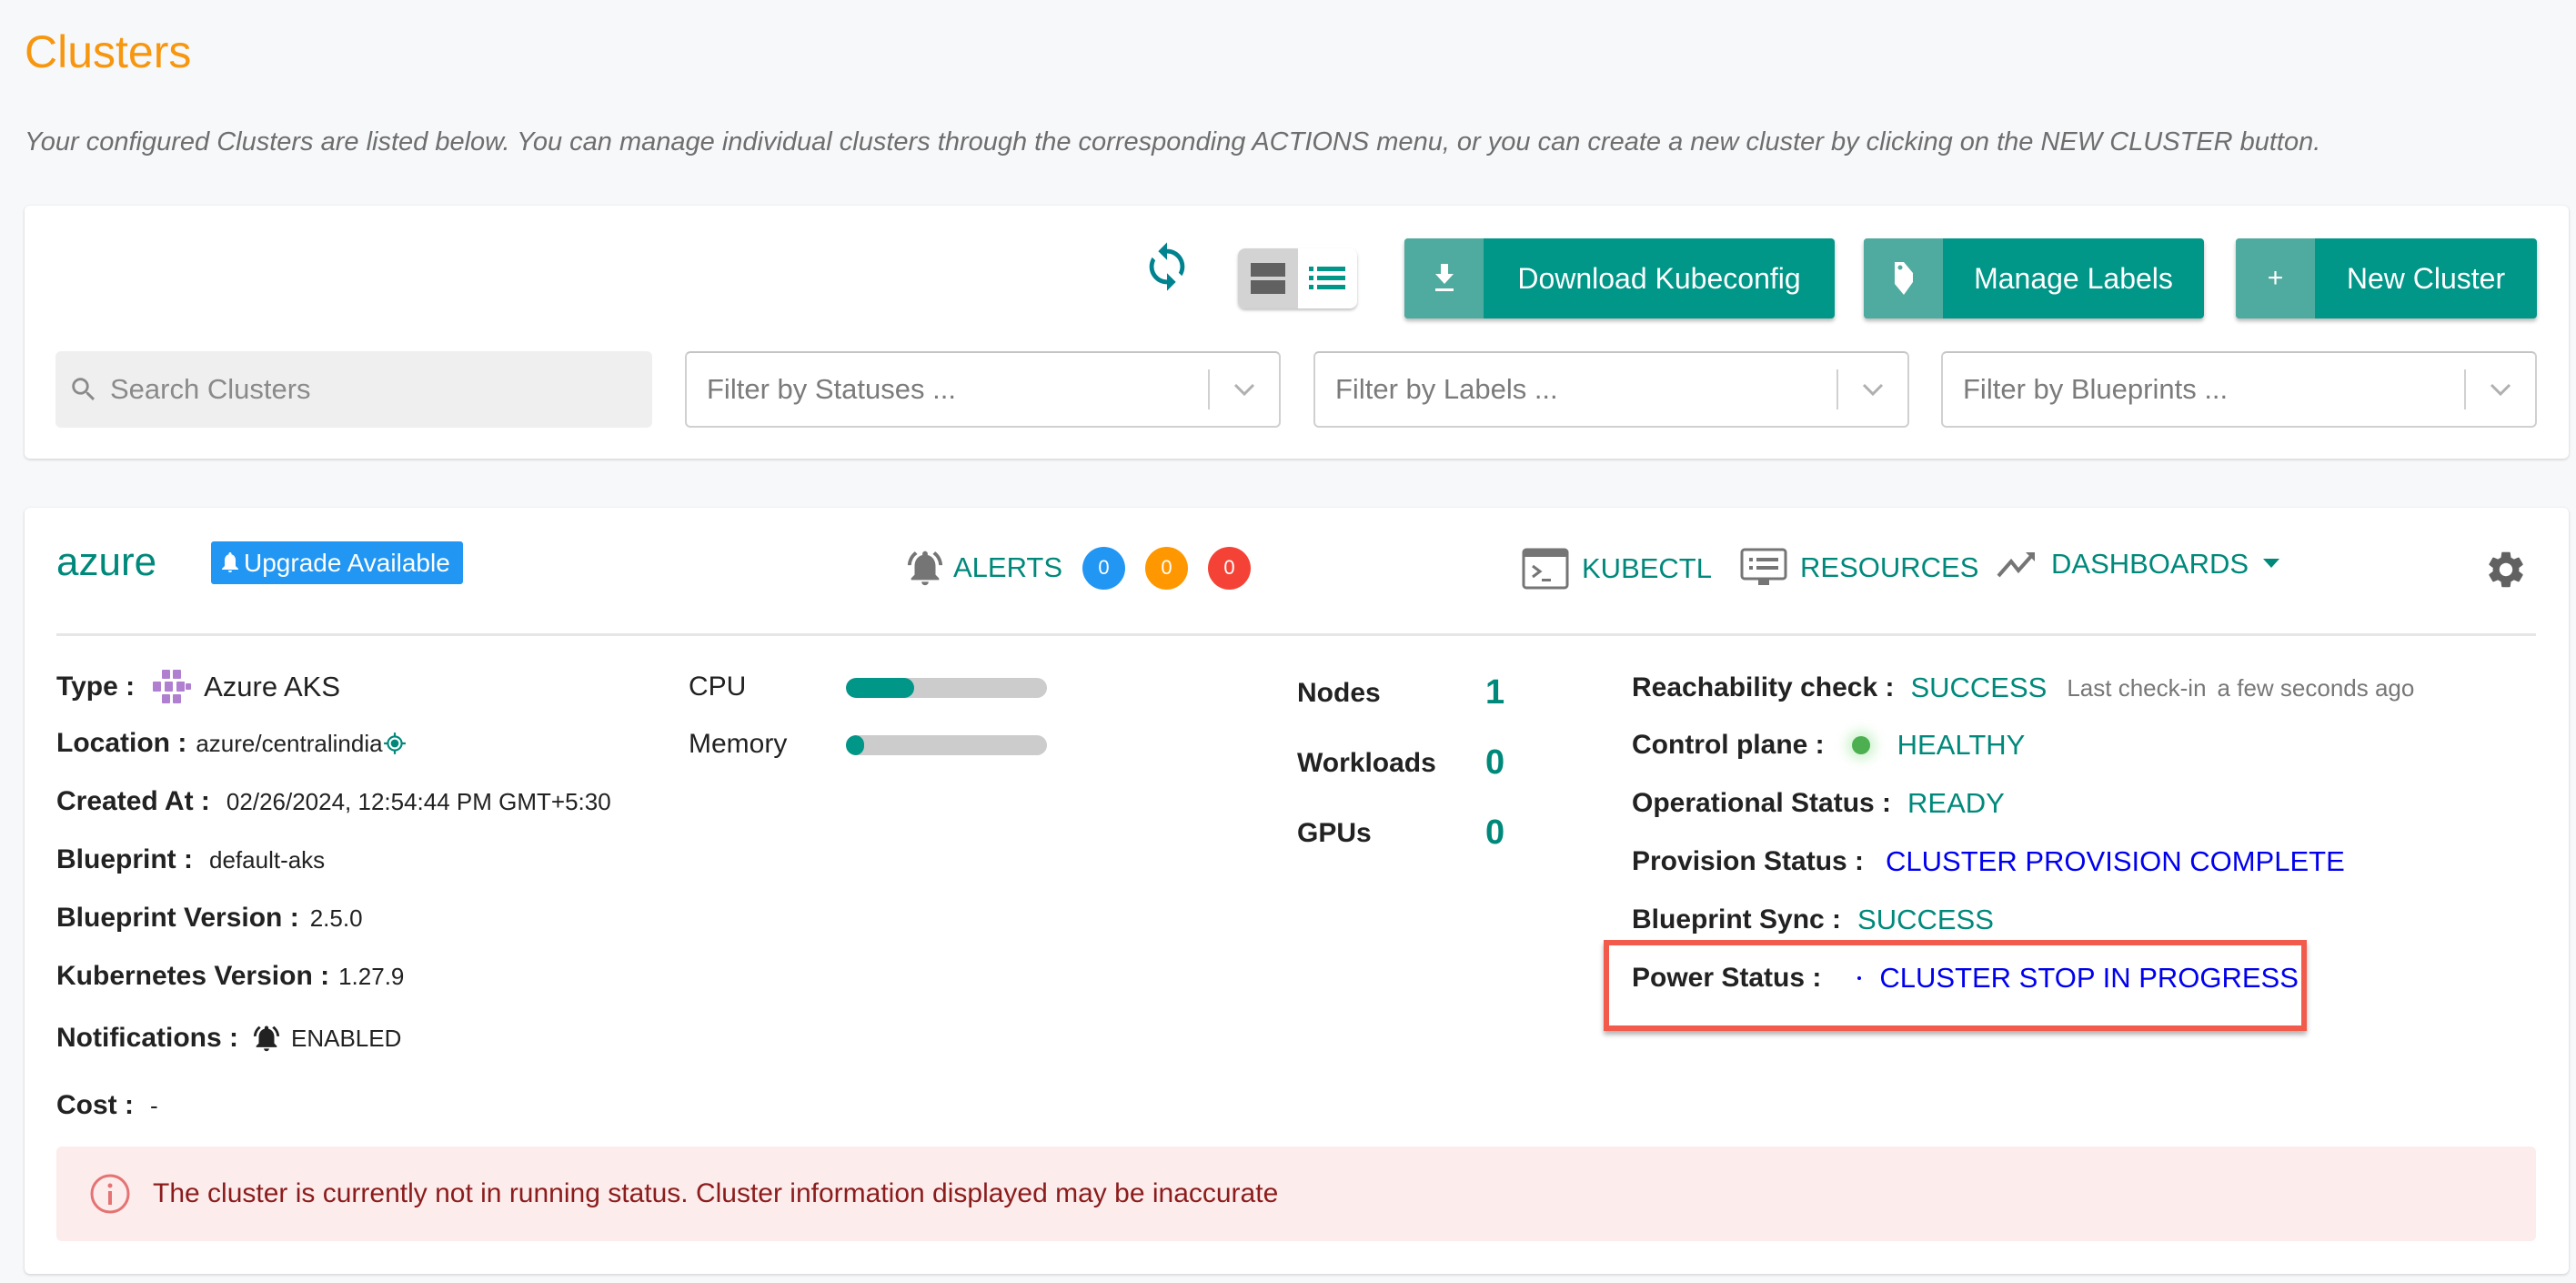  I want to click on blueprint-sync-label: Blueprint Sync :, so click(1737, 919).